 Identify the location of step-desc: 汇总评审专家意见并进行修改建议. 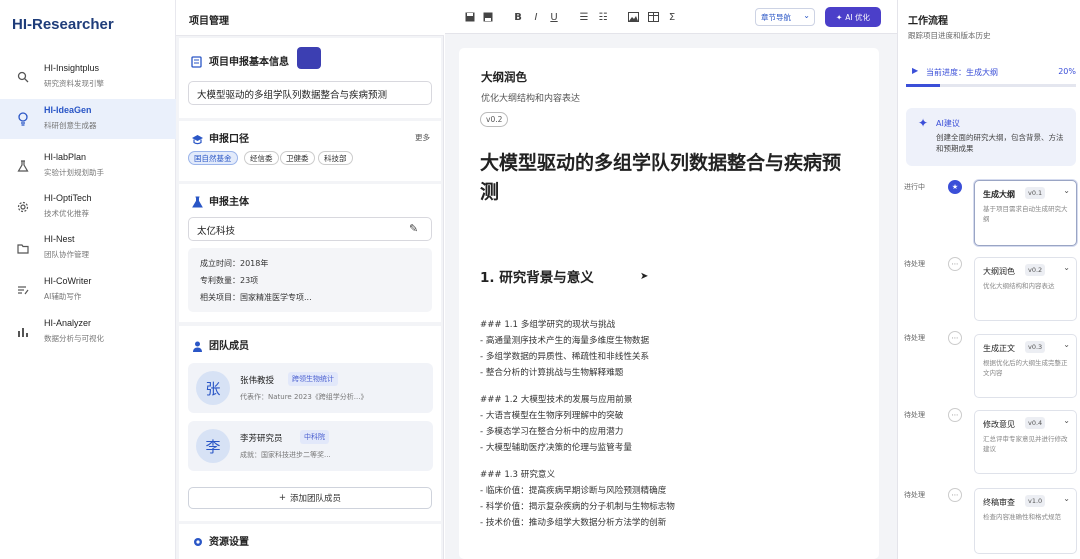
(1025, 444).